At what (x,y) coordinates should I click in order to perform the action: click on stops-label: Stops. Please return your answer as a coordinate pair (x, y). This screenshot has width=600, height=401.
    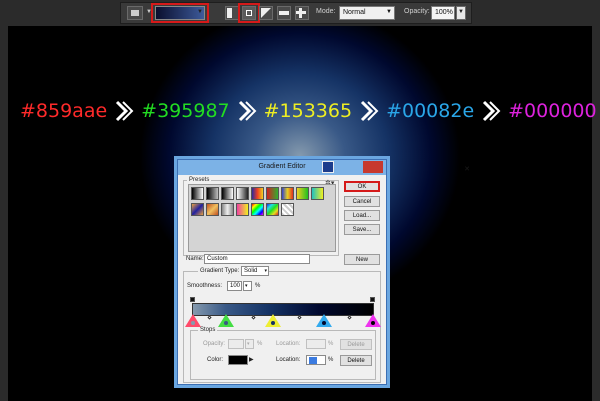
    Looking at the image, I should click on (208, 330).